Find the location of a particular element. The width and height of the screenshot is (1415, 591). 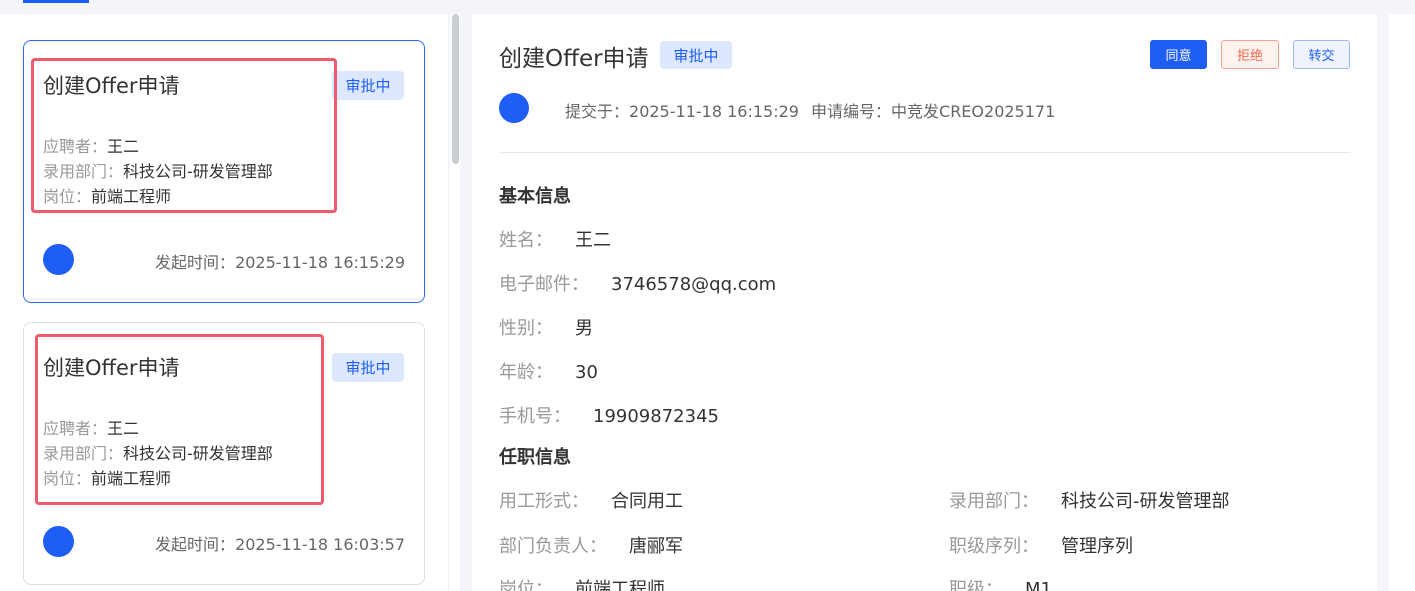

field-phone: 手机号： 19909872345 is located at coordinates (609, 416).